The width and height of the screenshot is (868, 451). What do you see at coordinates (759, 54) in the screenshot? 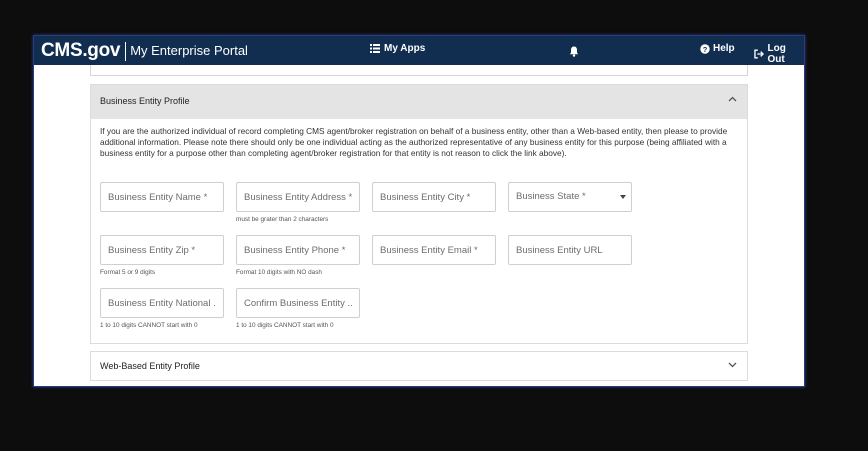
I see `sign-out-icon` at bounding box center [759, 54].